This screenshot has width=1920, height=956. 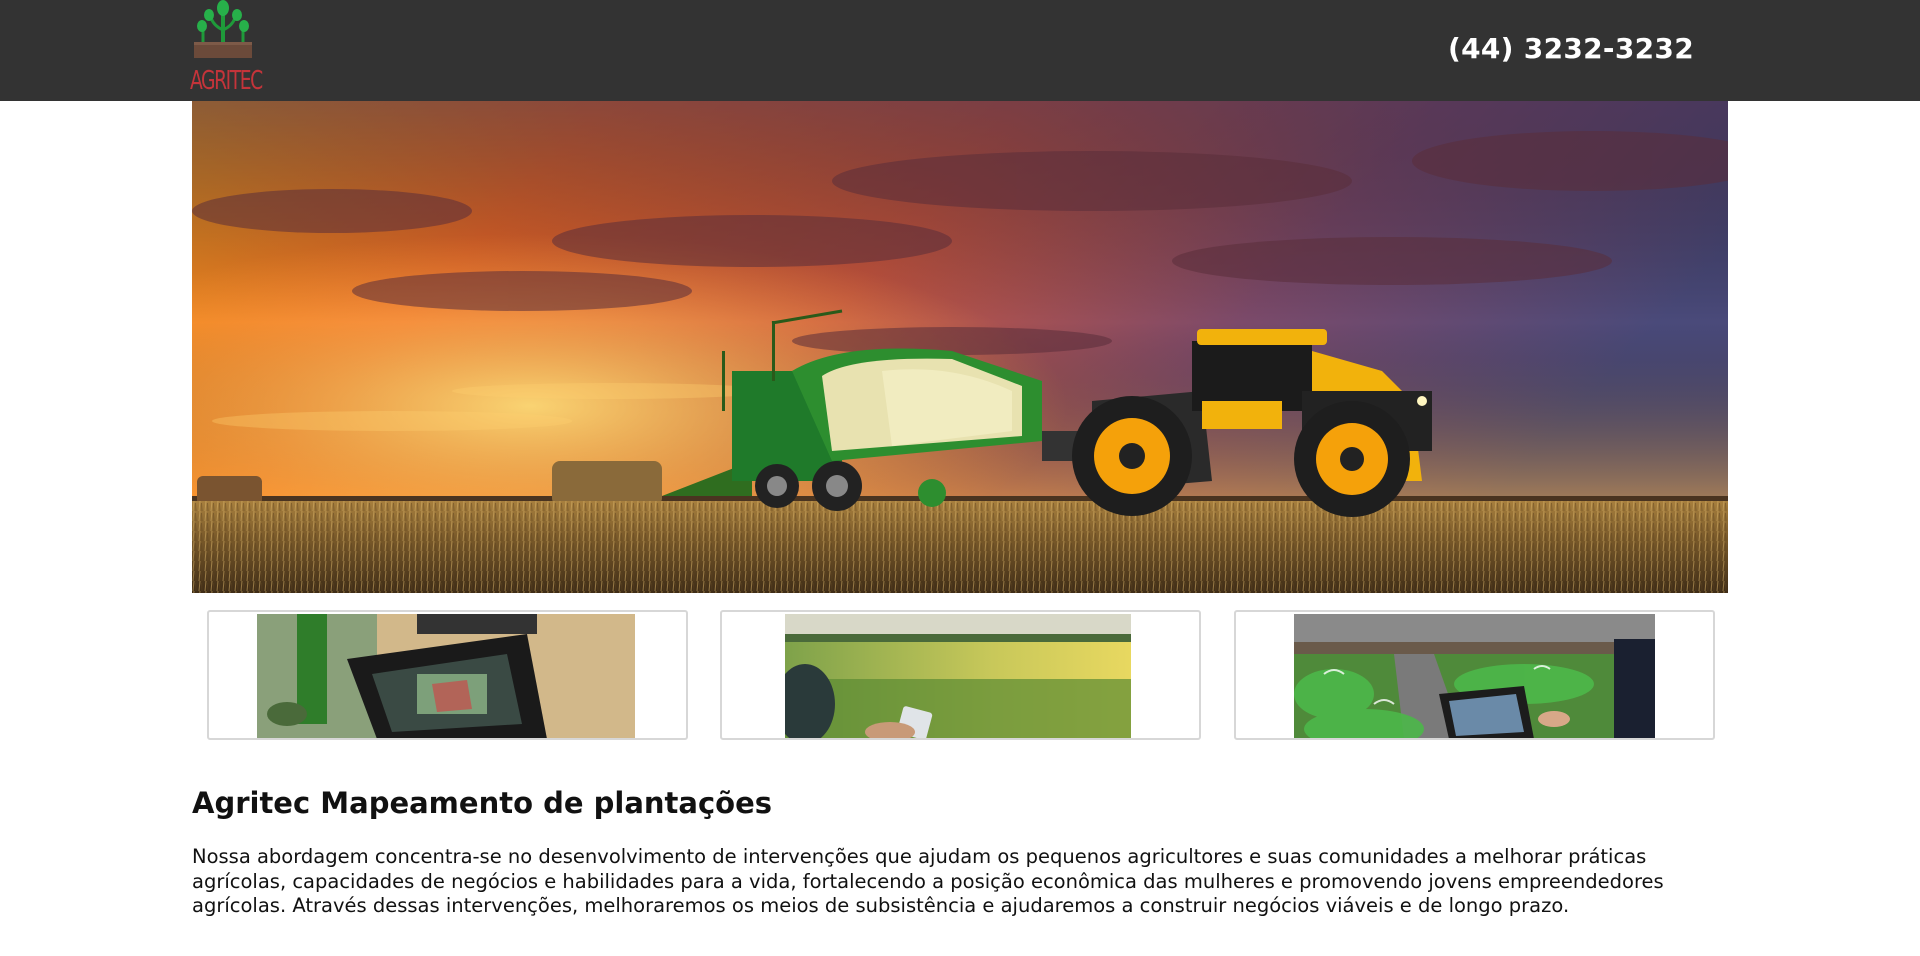 I want to click on thumbnail-card-gps-display, so click(x=447, y=675).